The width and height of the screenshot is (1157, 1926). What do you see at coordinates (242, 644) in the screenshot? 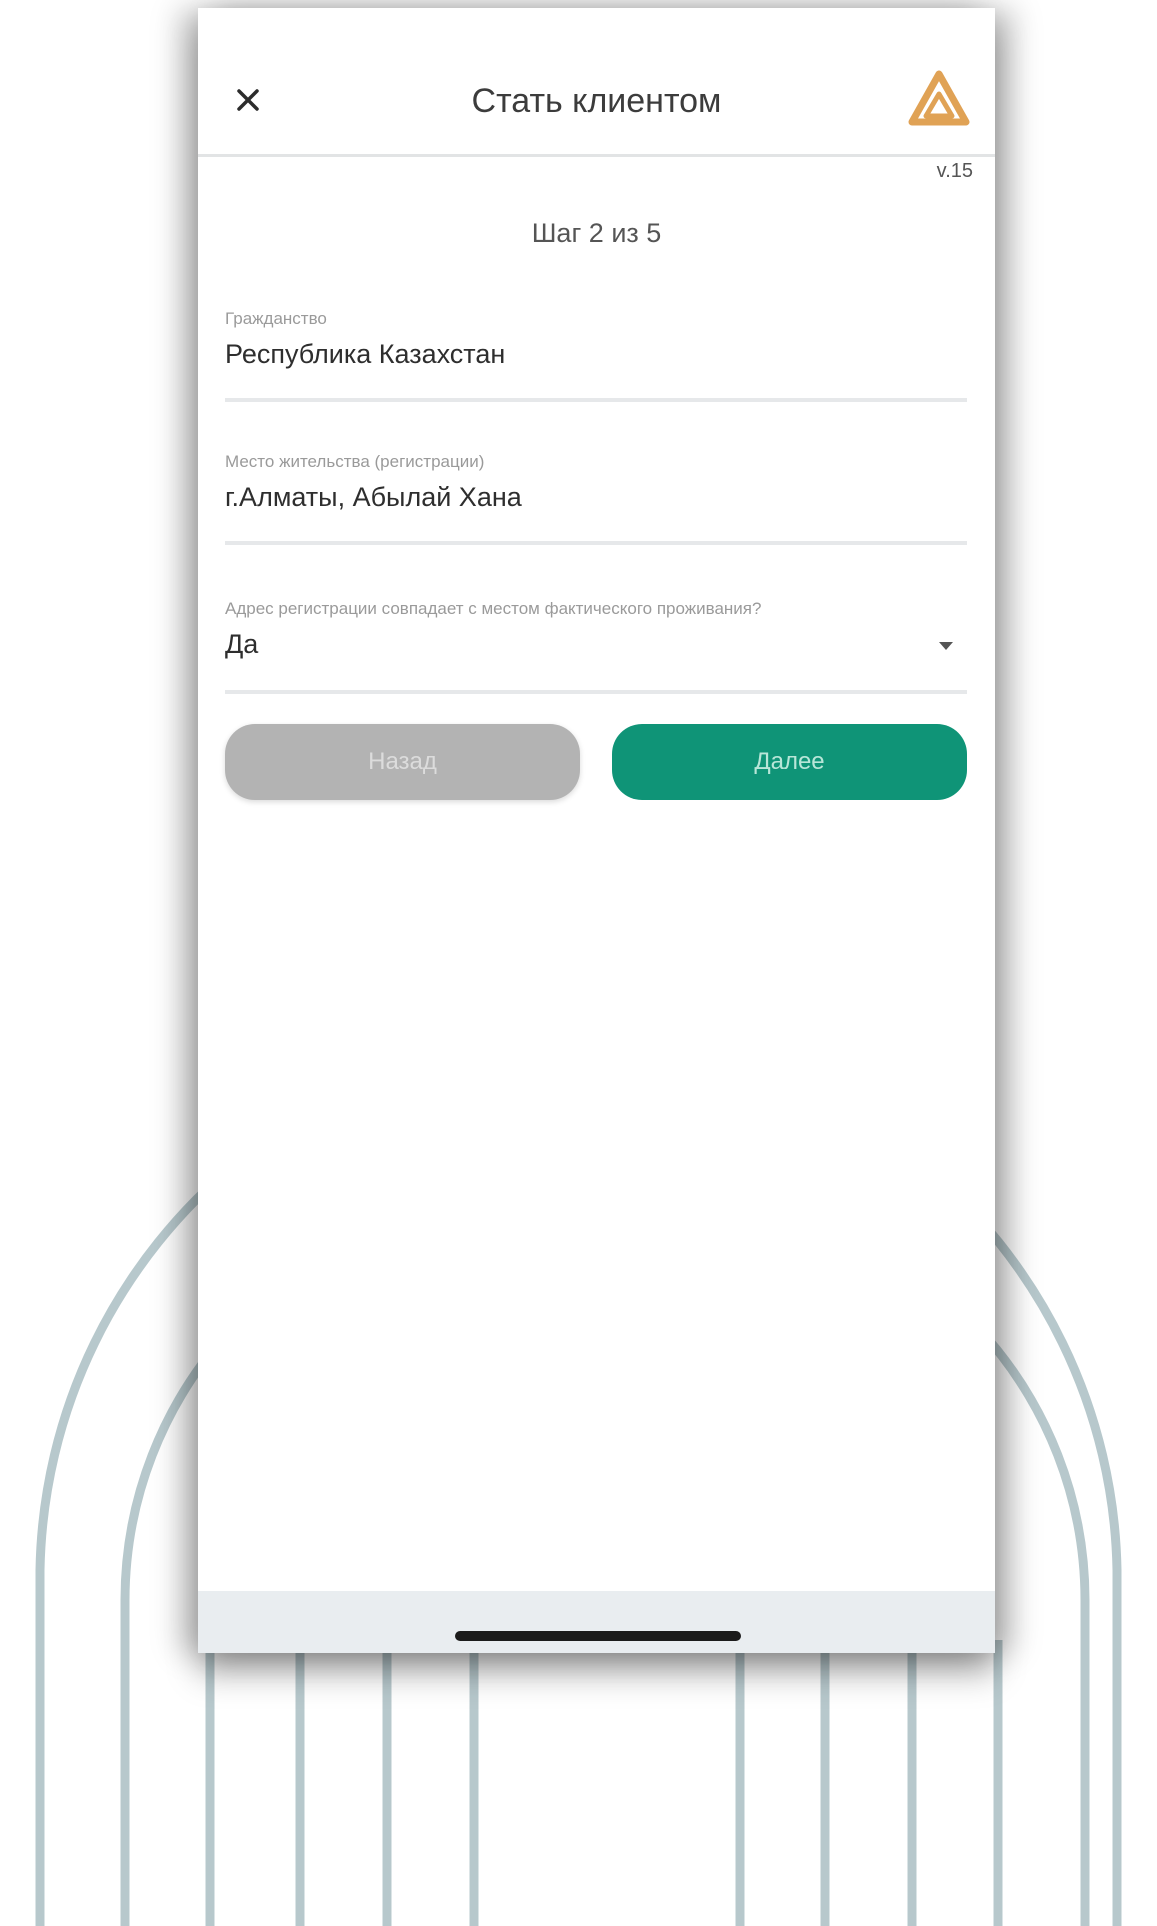
I see `address-match-value: Да` at bounding box center [242, 644].